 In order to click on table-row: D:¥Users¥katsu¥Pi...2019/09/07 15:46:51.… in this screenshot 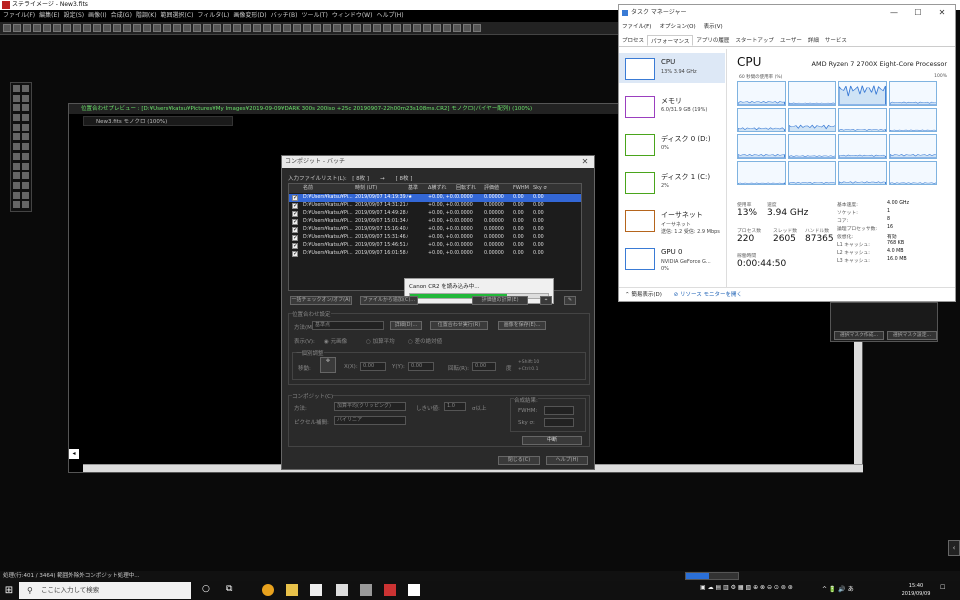, I will do `click(435, 246)`.